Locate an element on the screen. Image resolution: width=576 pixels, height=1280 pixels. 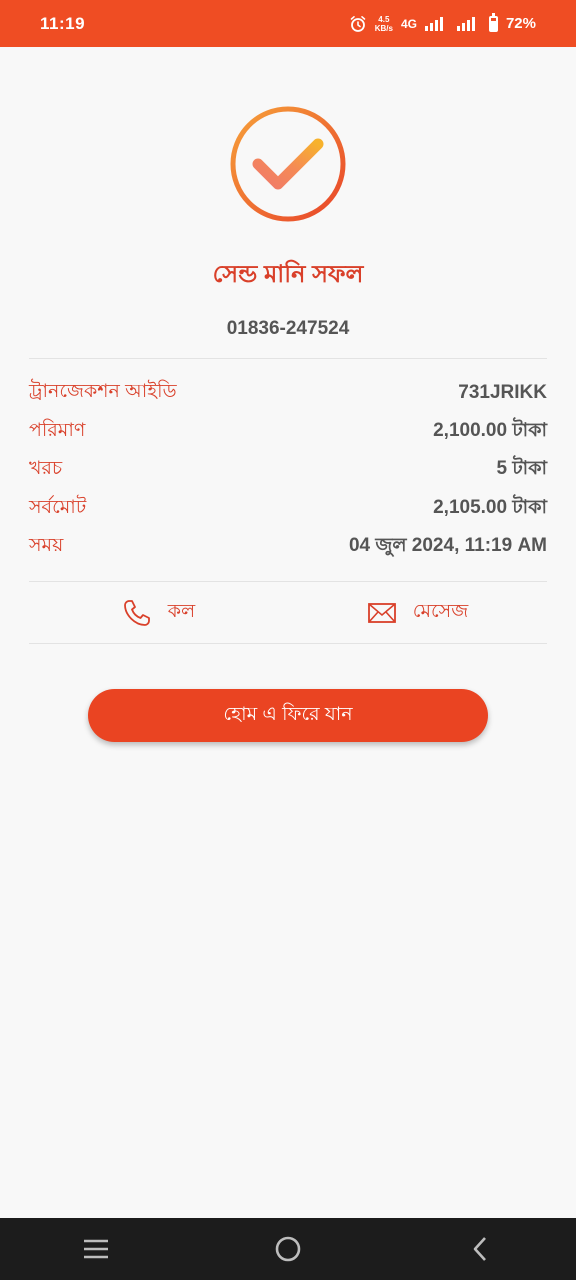
back-chevron-icon is located at coordinates (479, 1249).